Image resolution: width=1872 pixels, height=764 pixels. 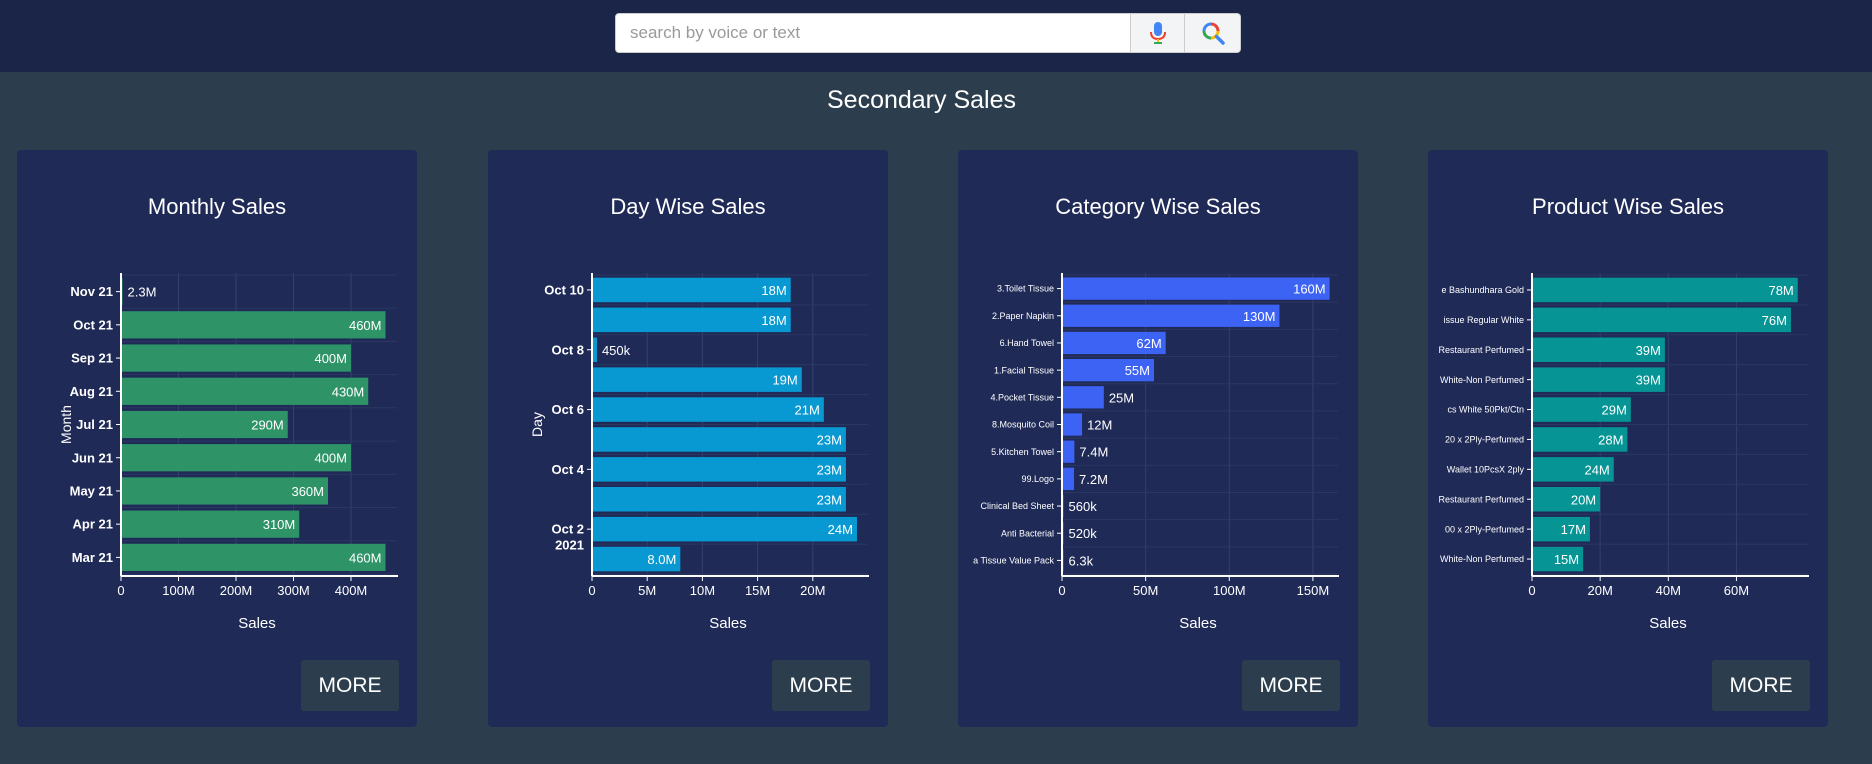 I want to click on data-label: 7.2M, so click(x=1093, y=479).